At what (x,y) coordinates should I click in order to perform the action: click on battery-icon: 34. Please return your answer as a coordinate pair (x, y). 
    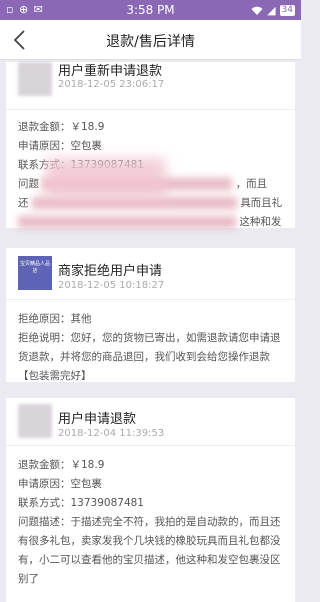
    Looking at the image, I should click on (287, 10).